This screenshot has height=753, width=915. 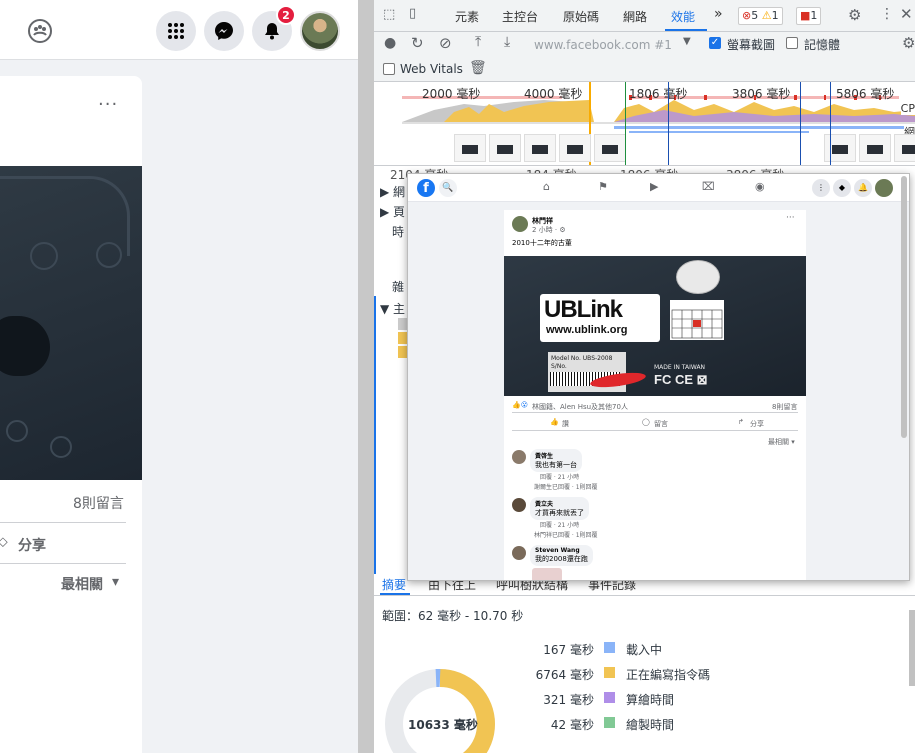 What do you see at coordinates (176, 31) in the screenshot?
I see `menu-grid-icon` at bounding box center [176, 31].